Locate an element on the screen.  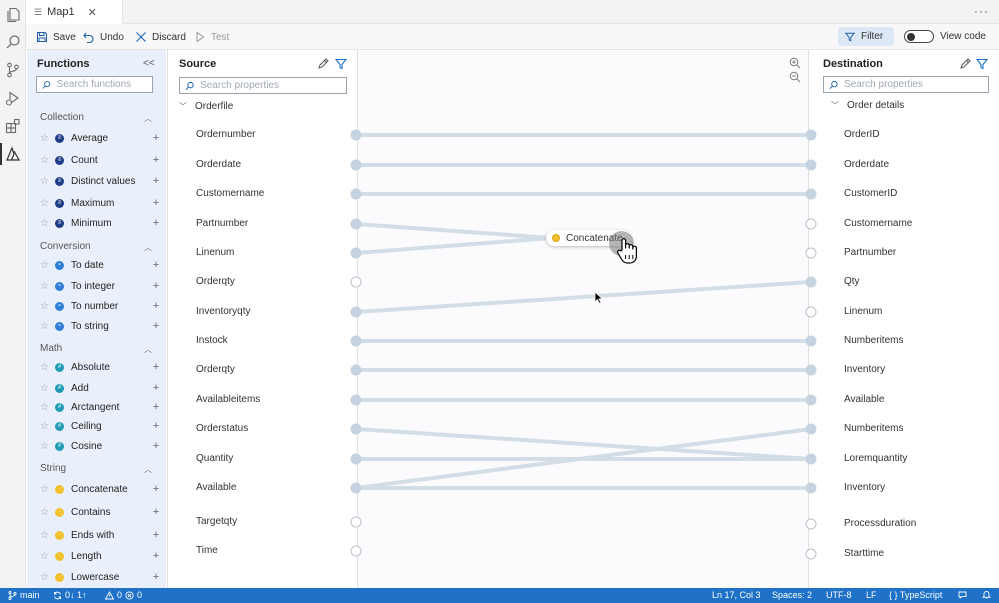
source-field-availableitems: Availableitems is located at coordinates (228, 399).